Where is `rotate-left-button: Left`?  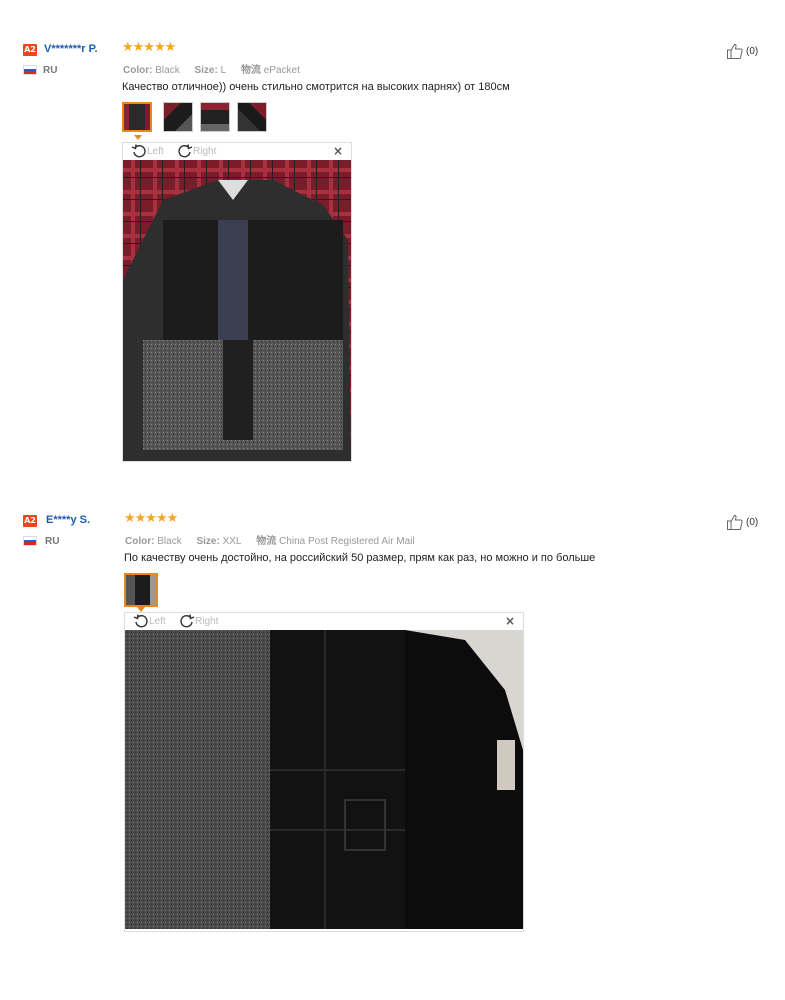
rotate-left-button: Left is located at coordinates (149, 621).